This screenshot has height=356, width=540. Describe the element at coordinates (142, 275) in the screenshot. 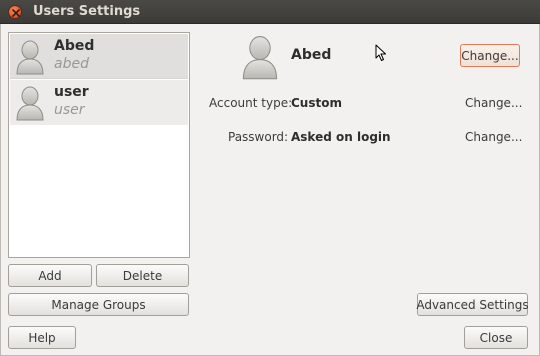

I see `delete-user-button: Delete` at that location.